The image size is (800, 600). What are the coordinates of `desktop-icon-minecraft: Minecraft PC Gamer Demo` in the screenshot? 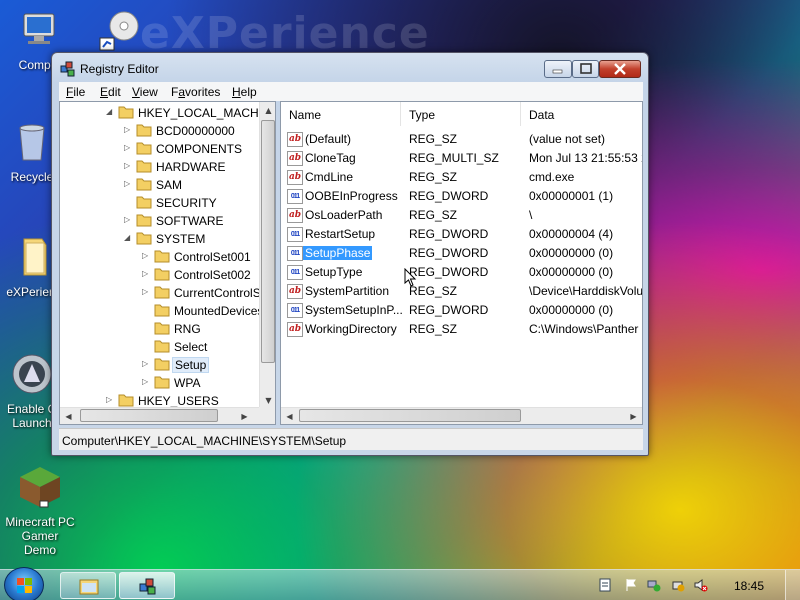 It's located at (40, 511).